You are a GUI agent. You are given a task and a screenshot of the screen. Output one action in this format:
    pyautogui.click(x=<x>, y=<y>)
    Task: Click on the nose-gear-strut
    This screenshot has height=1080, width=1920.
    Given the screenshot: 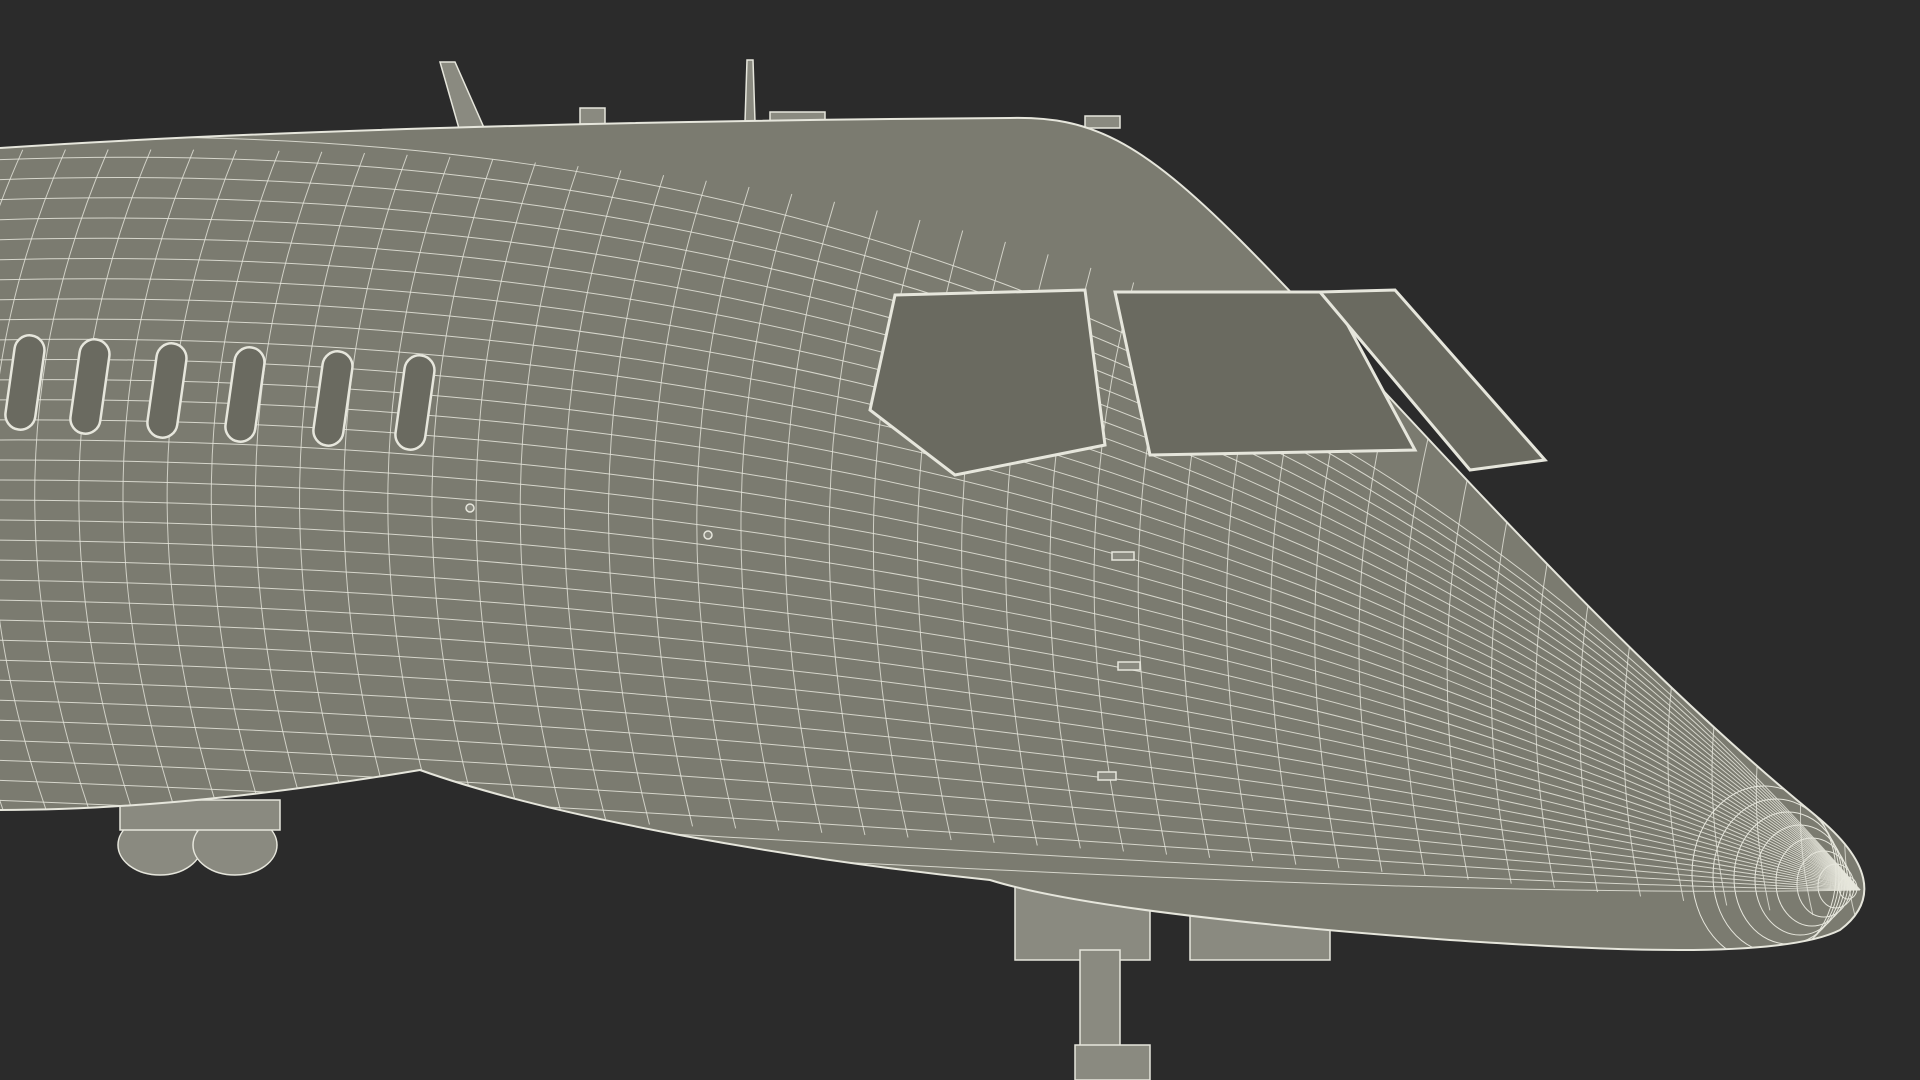 What is the action you would take?
    pyautogui.click(x=1100, y=1000)
    